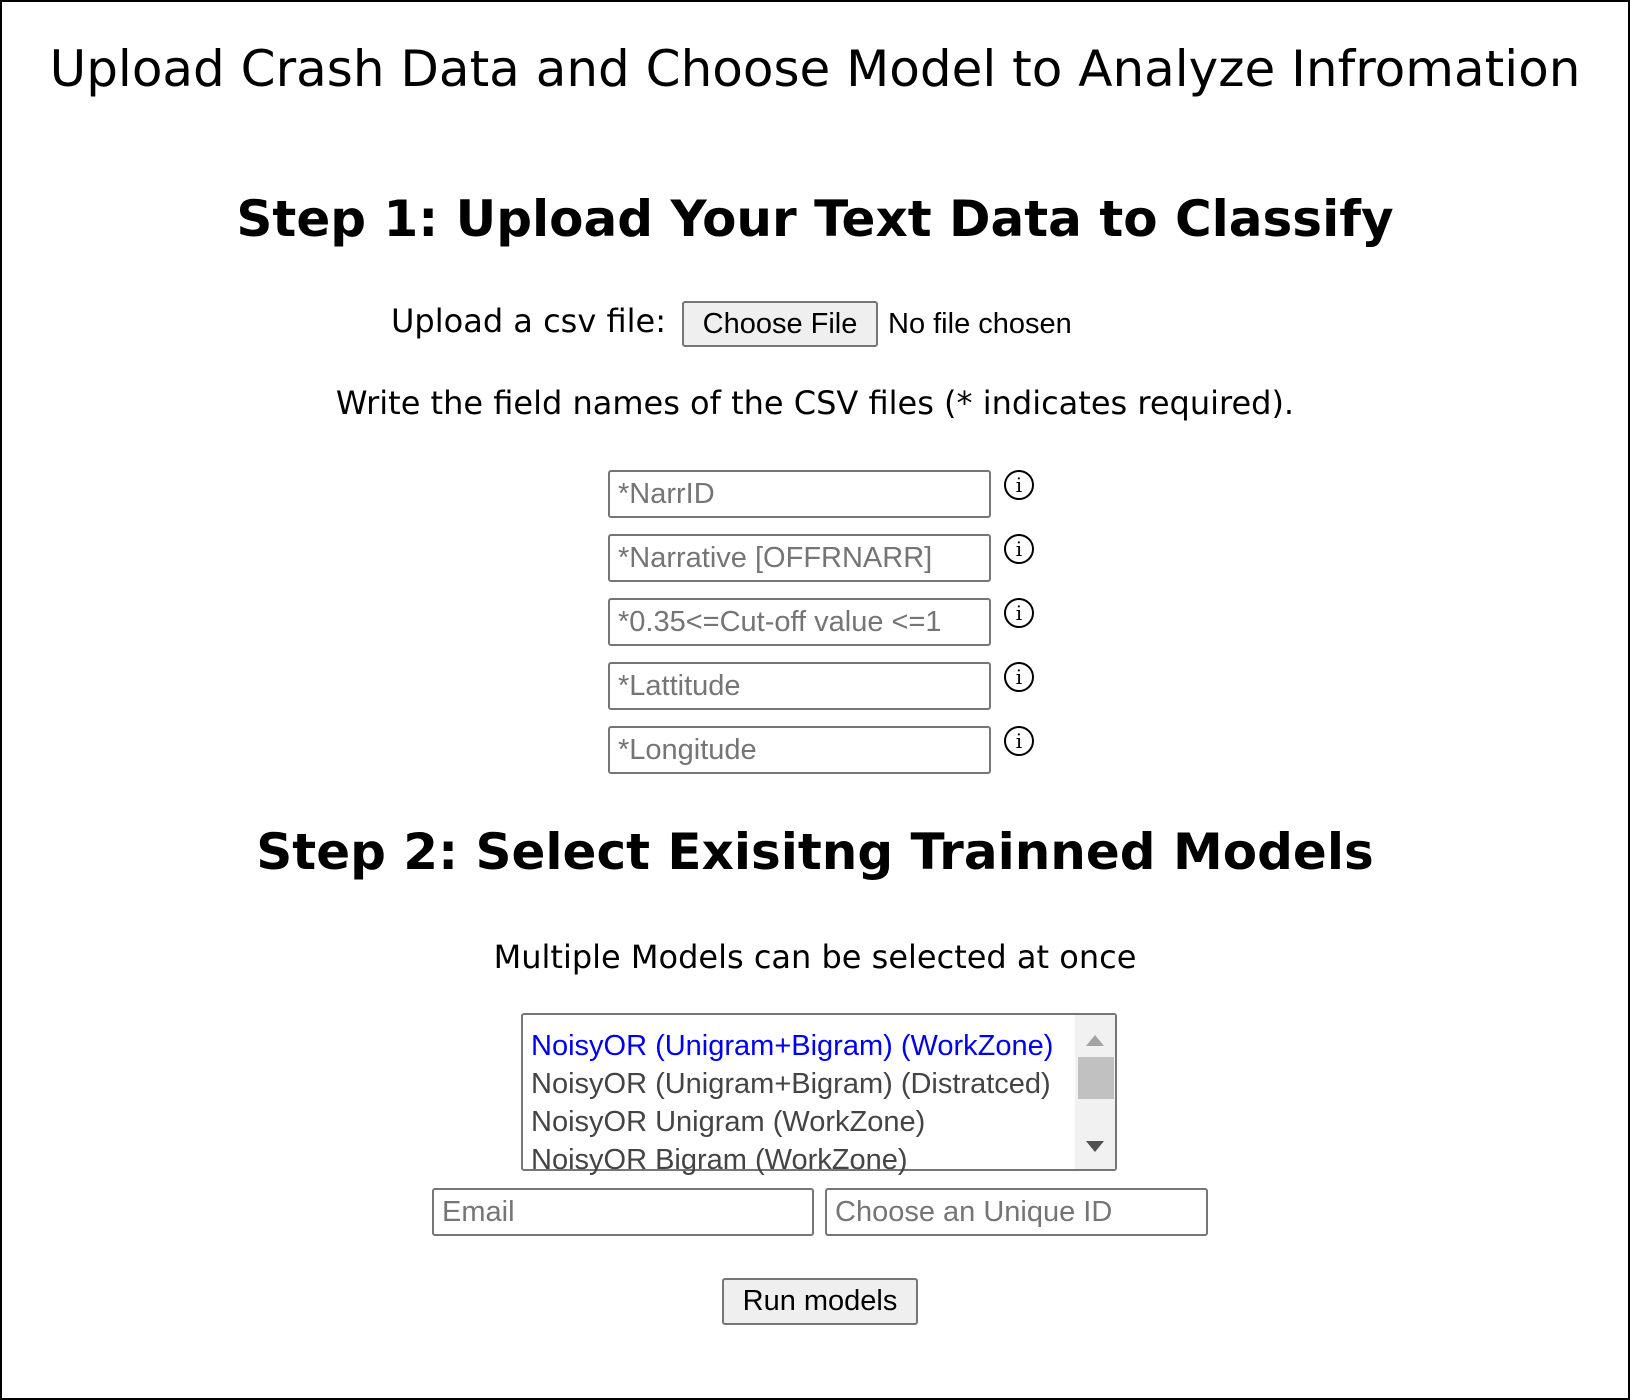  Describe the element at coordinates (1095, 1146) in the screenshot. I see `scroll-down-icon` at that location.